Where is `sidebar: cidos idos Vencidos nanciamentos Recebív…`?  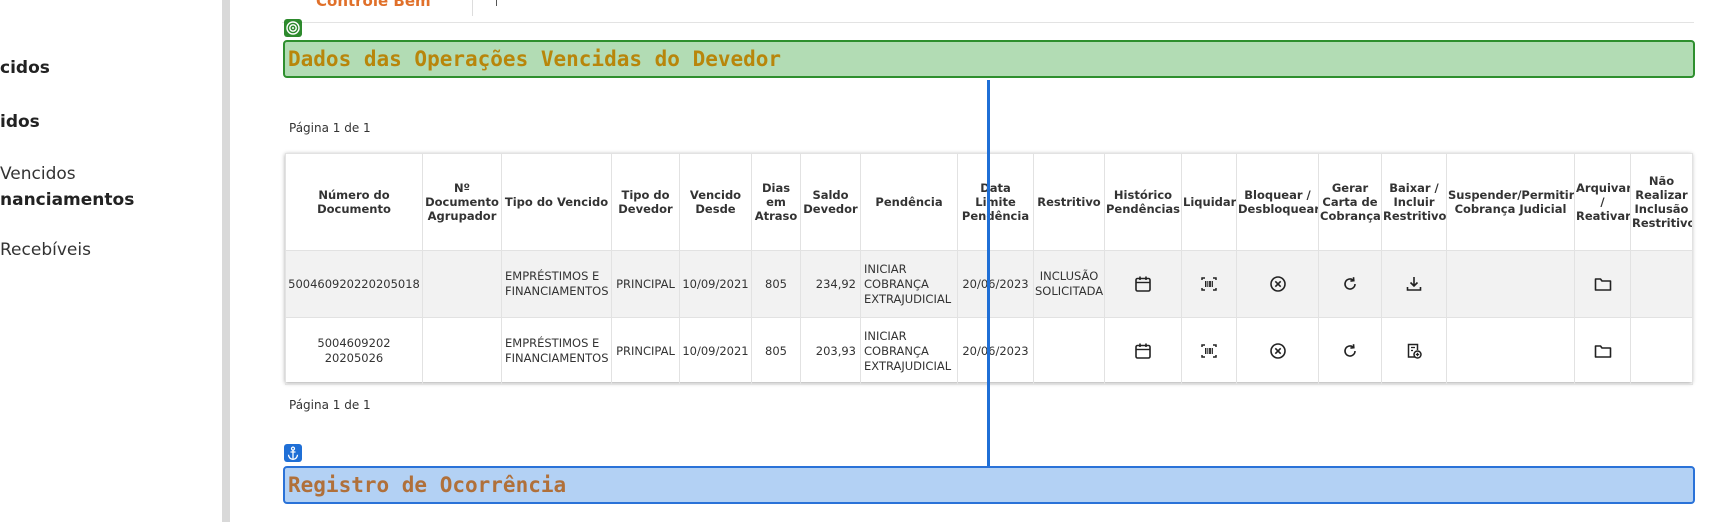
sidebar: cidos idos Vencidos nanciamentos Recebív… is located at coordinates (115, 261).